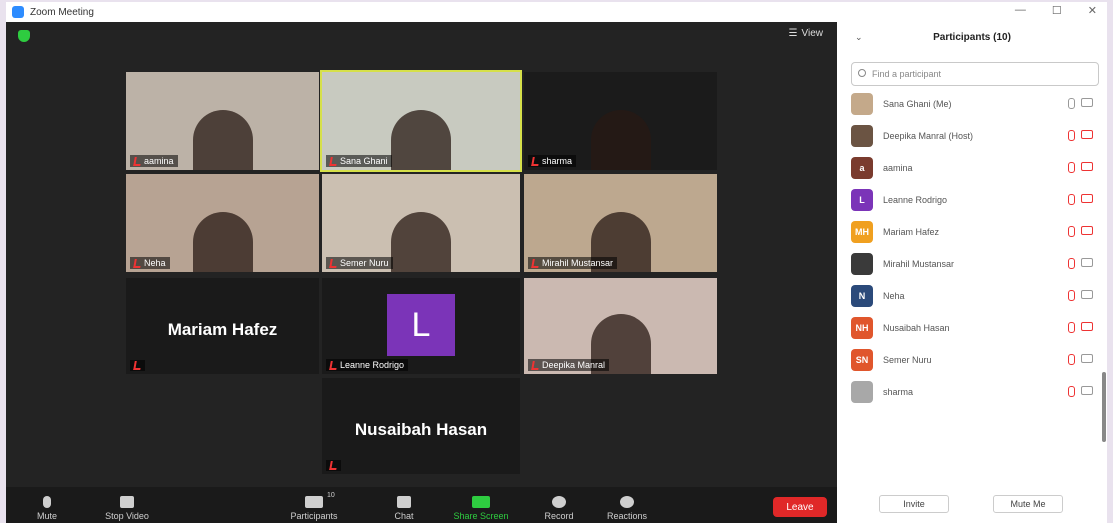 The width and height of the screenshot is (1113, 523). What do you see at coordinates (975, 136) in the screenshot?
I see `participant-row: Deepika Manral (Host)` at bounding box center [975, 136].